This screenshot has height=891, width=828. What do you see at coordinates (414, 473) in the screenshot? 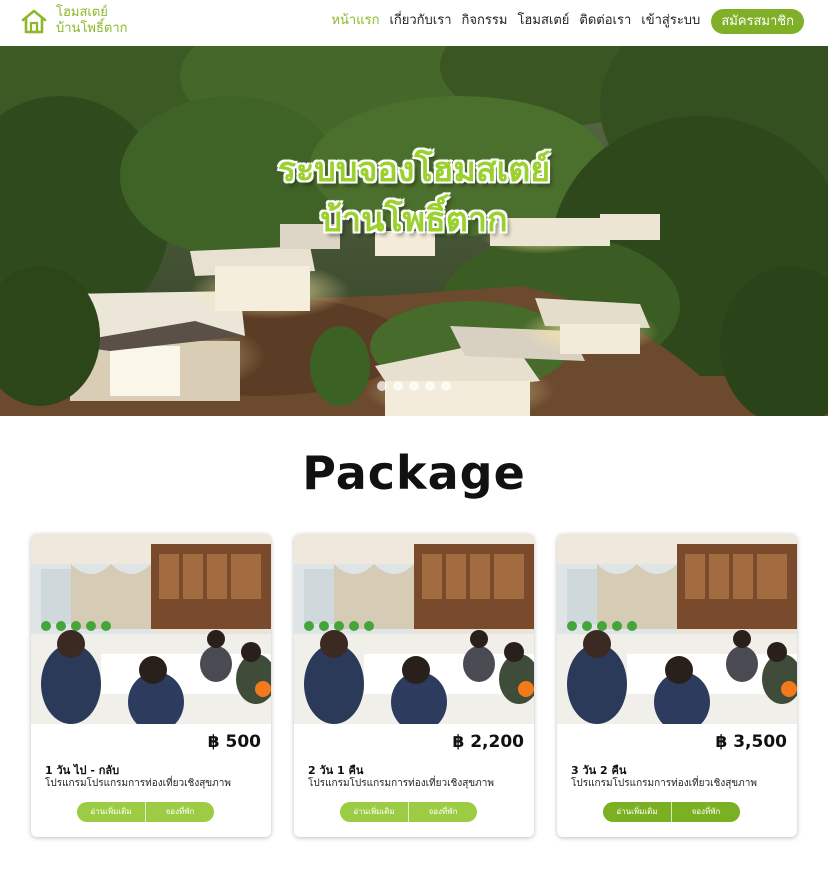
I see `section-title: Package` at bounding box center [414, 473].